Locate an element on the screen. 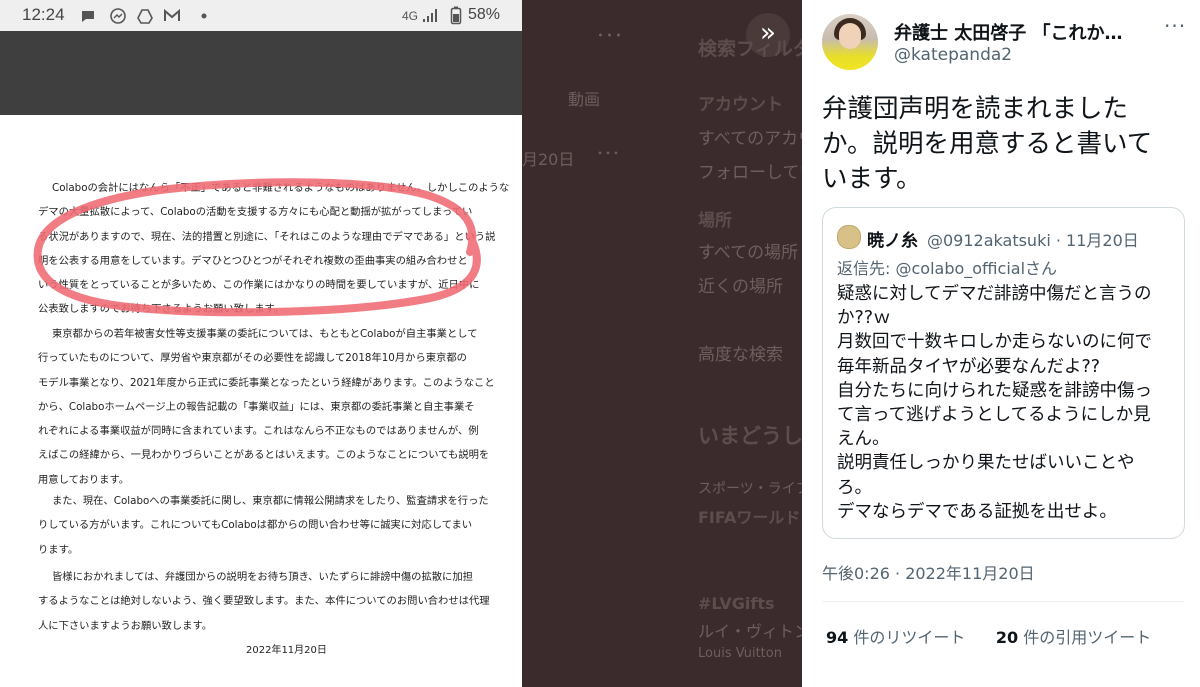 The height and width of the screenshot is (687, 1200). retweet-stat: 94 件のリツイート is located at coordinates (895, 637).